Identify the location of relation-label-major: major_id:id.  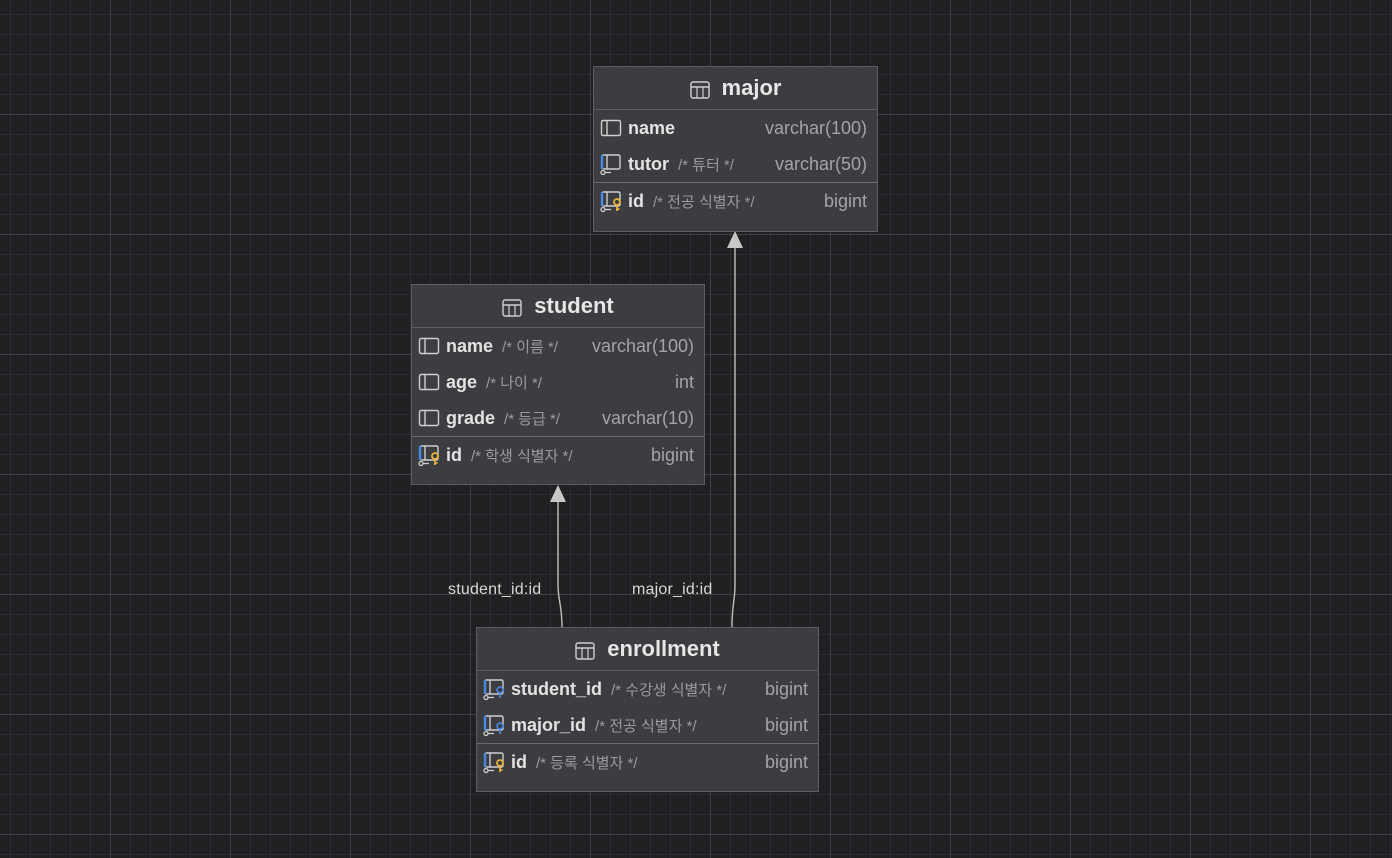
(672, 589).